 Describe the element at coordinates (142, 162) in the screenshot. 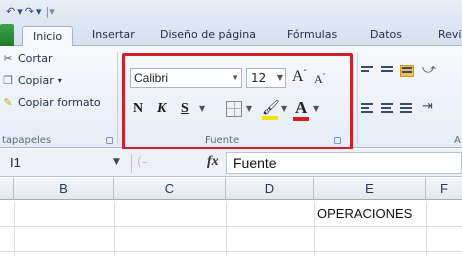

I see `formula-bar-ghost-icon: (–` at that location.